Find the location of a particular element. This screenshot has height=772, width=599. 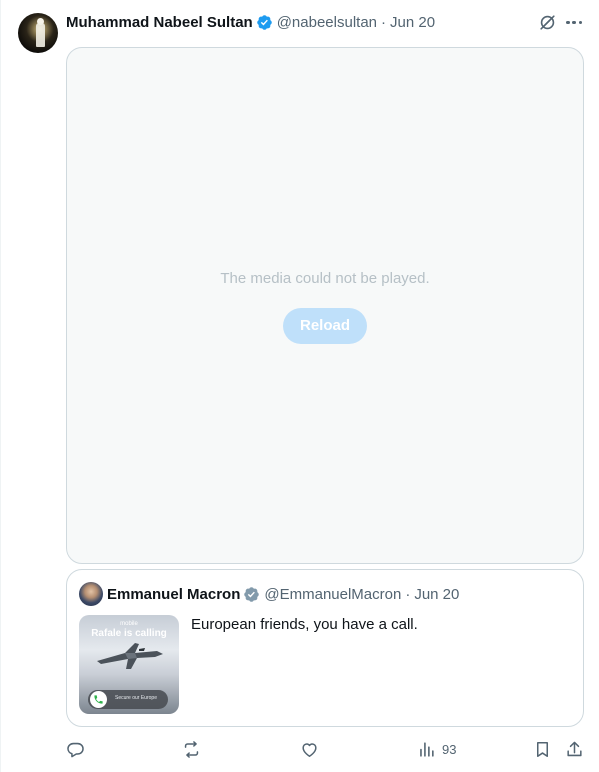

media-error-message: The media could not be played. is located at coordinates (325, 278).